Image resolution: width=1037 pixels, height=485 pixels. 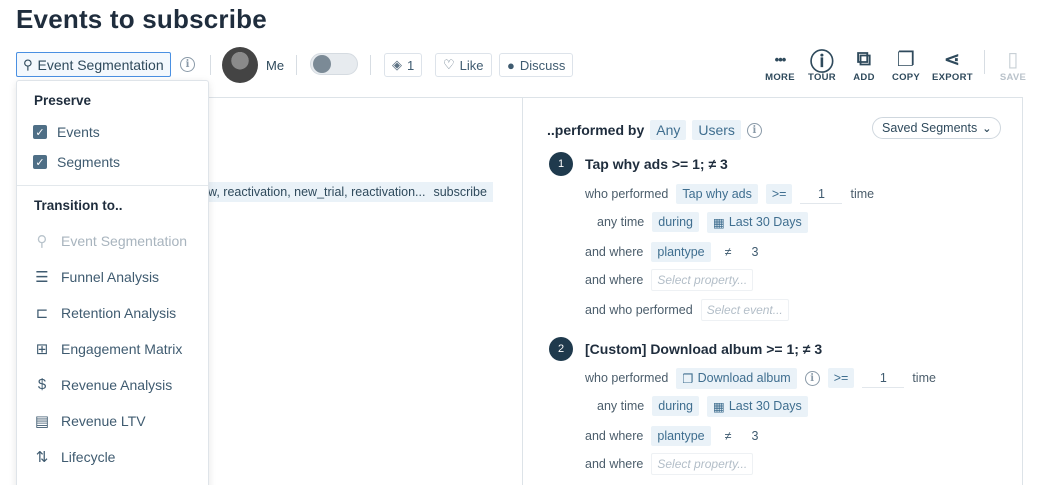 What do you see at coordinates (471, 65) in the screenshot?
I see `like-label: Like` at bounding box center [471, 65].